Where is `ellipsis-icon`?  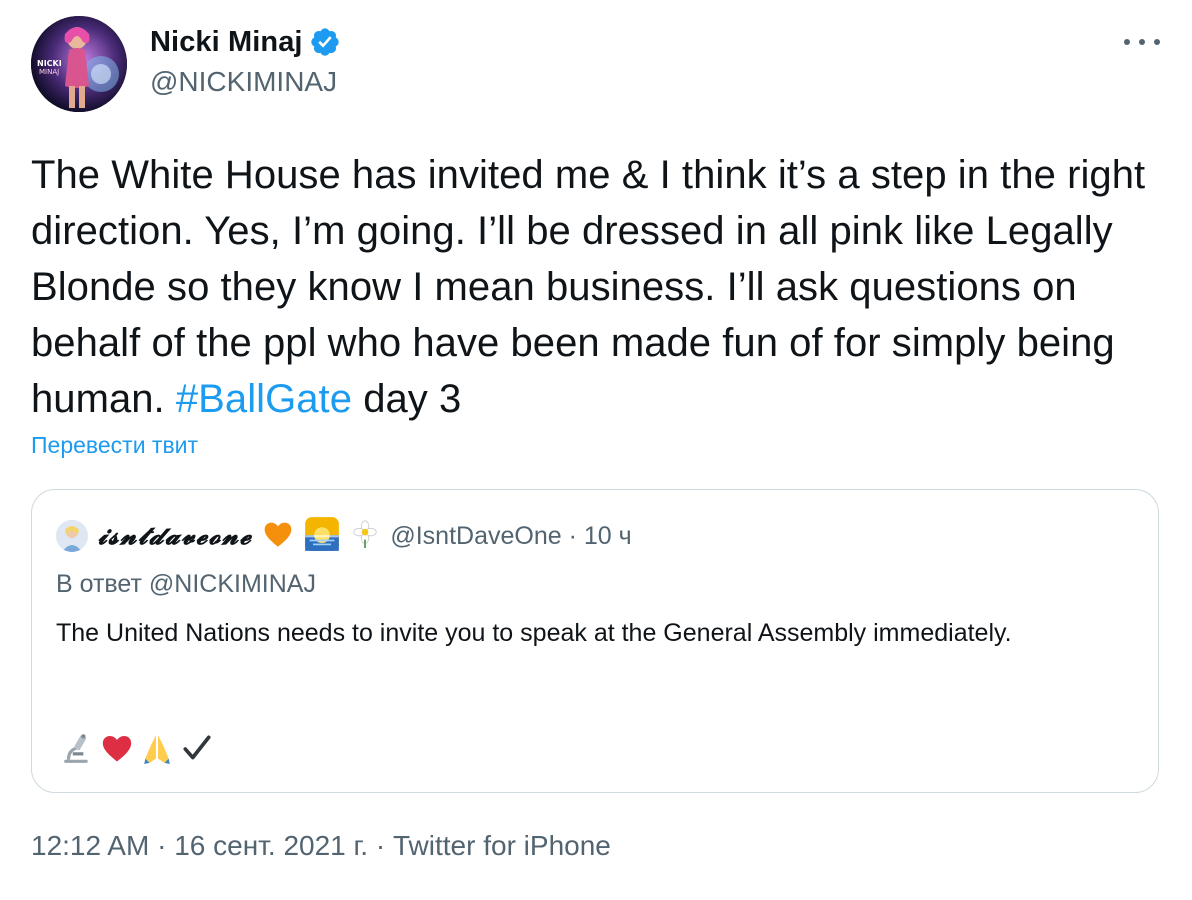
ellipsis-icon is located at coordinates (1142, 42).